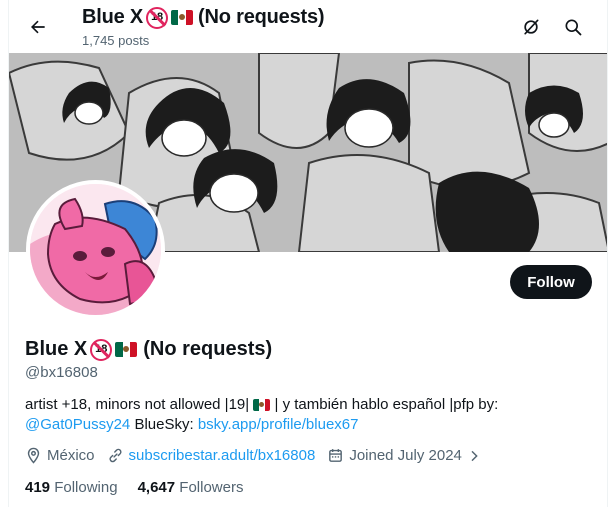  I want to click on location: México, so click(60, 455).